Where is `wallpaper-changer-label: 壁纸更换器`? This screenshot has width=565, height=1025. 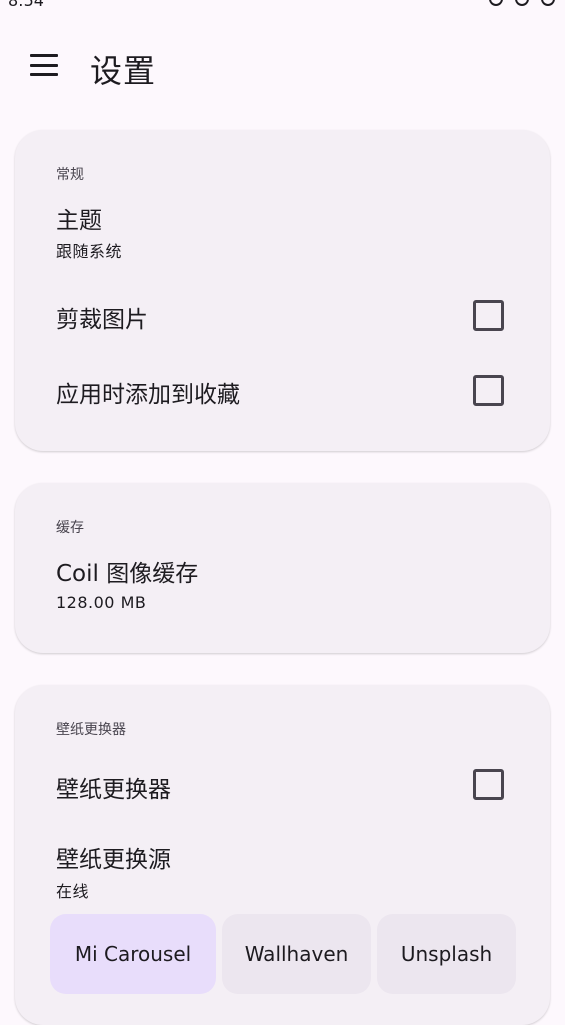
wallpaper-changer-label: 壁纸更换器 is located at coordinates (113, 790).